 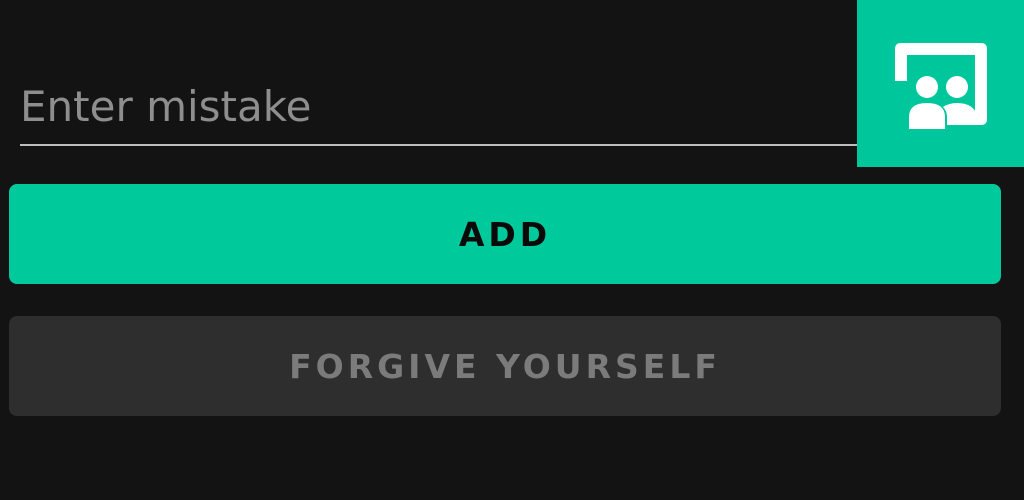 I want to click on mistake-input, so click(x=450, y=106).